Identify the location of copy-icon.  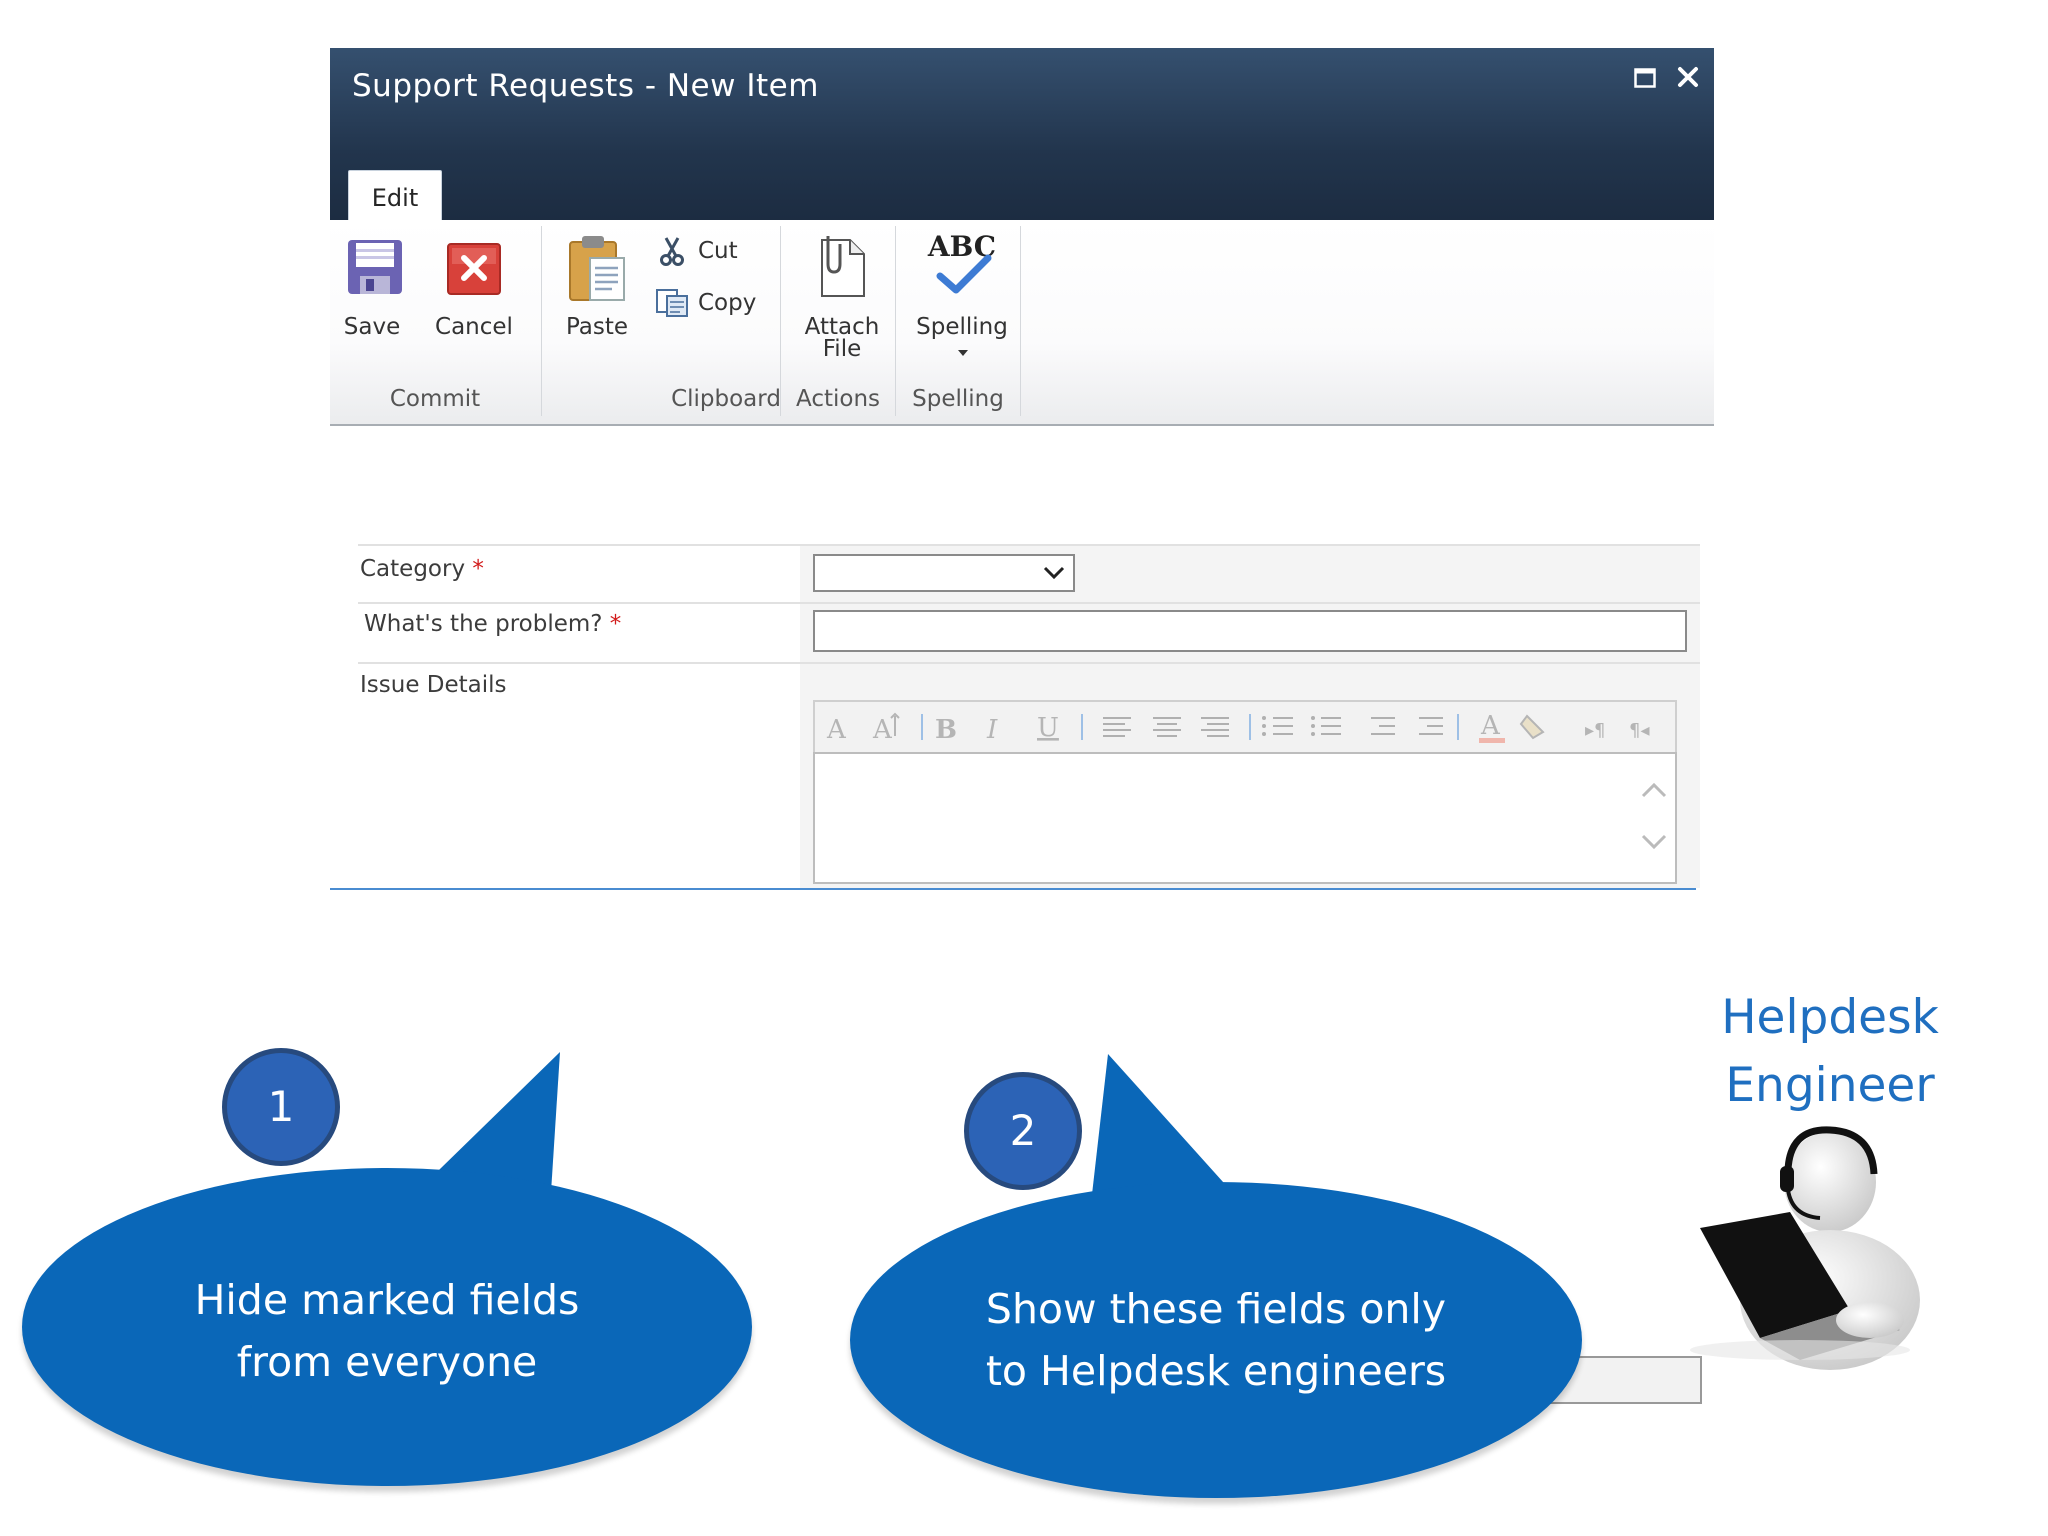
(672, 303).